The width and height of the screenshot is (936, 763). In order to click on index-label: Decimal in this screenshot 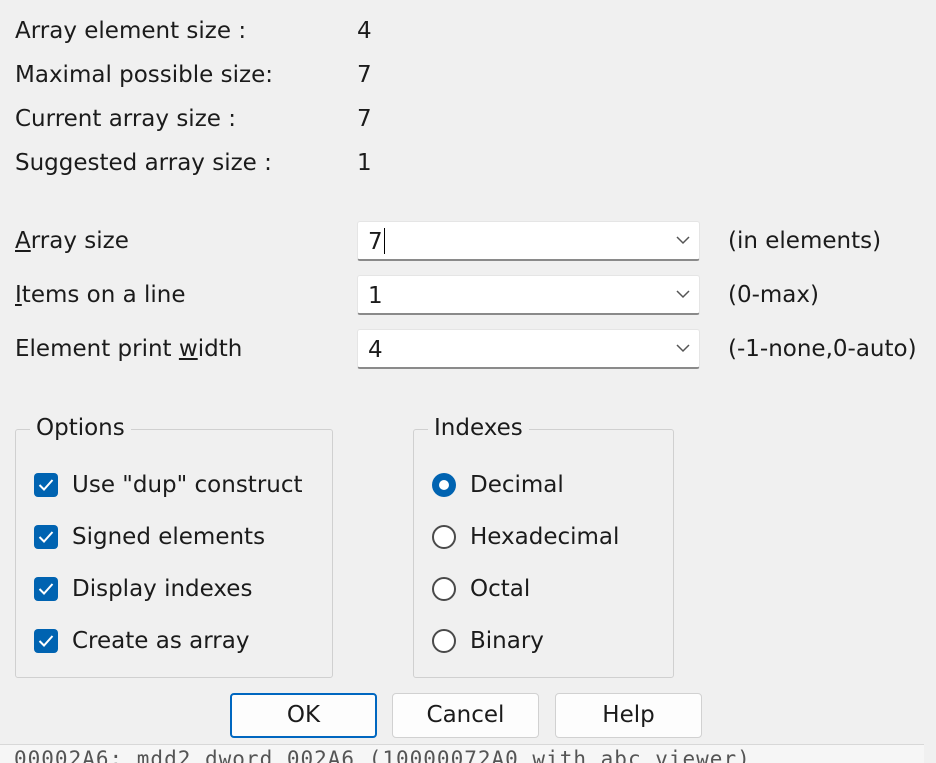, I will do `click(517, 485)`.